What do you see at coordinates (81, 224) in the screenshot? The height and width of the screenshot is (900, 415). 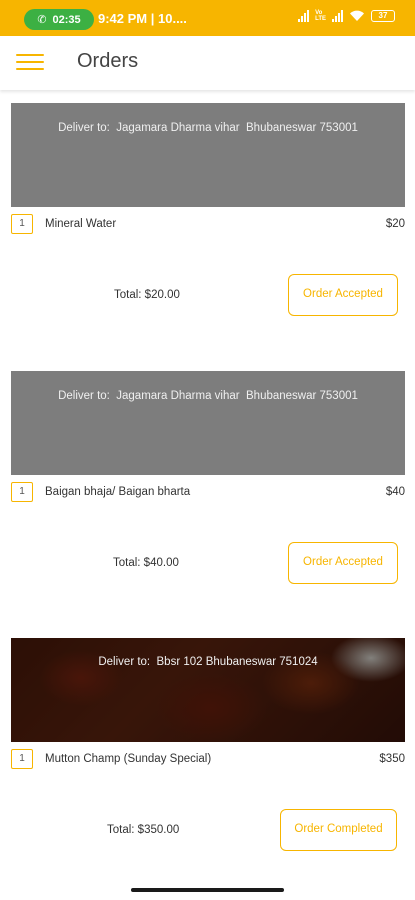 I see `item-name: Mineral Water` at bounding box center [81, 224].